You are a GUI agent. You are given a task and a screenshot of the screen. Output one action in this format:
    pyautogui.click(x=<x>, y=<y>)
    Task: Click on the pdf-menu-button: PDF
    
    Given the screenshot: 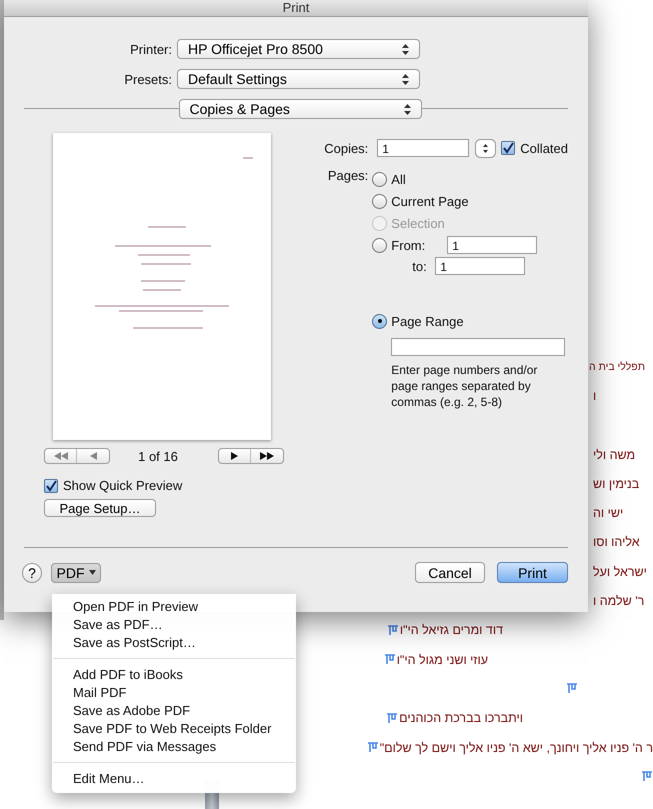 What is the action you would take?
    pyautogui.click(x=76, y=572)
    